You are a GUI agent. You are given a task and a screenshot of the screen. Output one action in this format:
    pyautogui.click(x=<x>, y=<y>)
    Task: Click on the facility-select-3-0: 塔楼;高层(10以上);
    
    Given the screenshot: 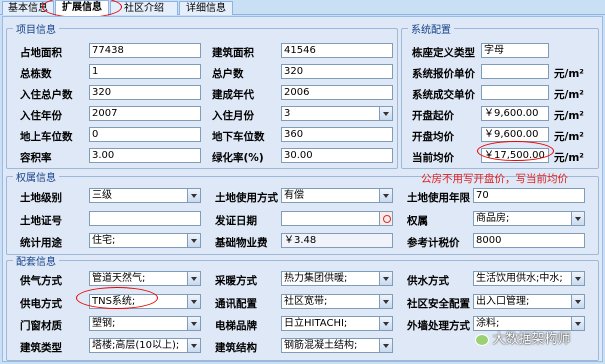 What is the action you would take?
    pyautogui.click(x=145, y=345)
    